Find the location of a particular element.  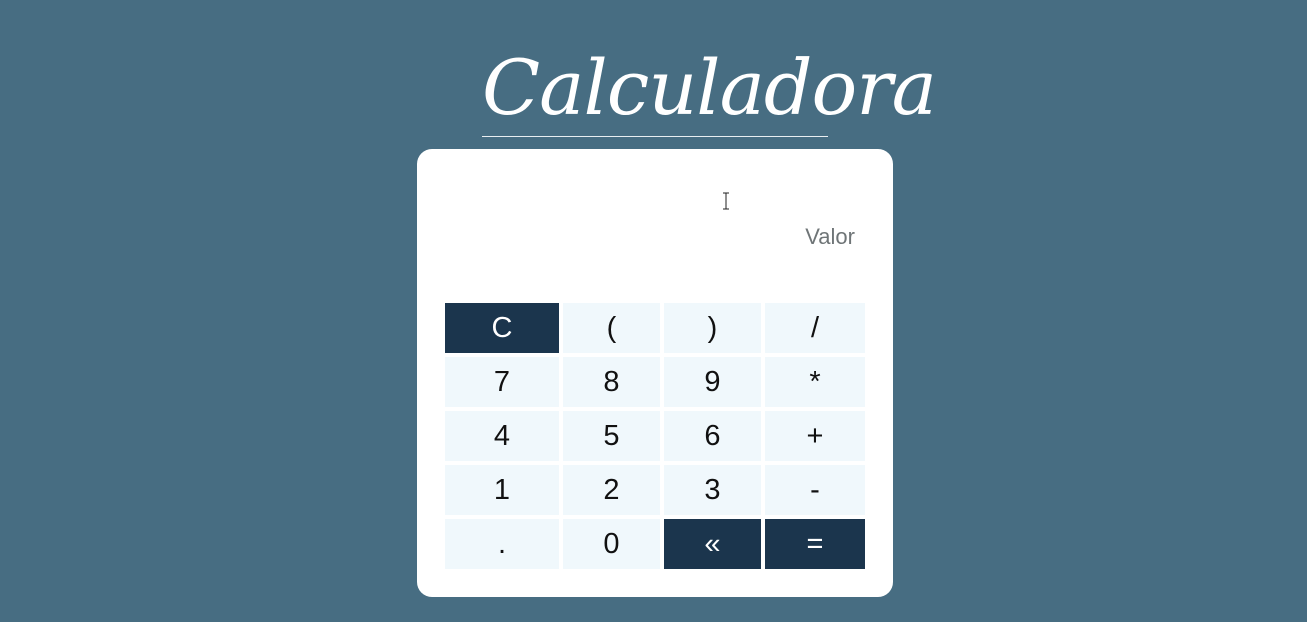

display-input is located at coordinates (655, 237).